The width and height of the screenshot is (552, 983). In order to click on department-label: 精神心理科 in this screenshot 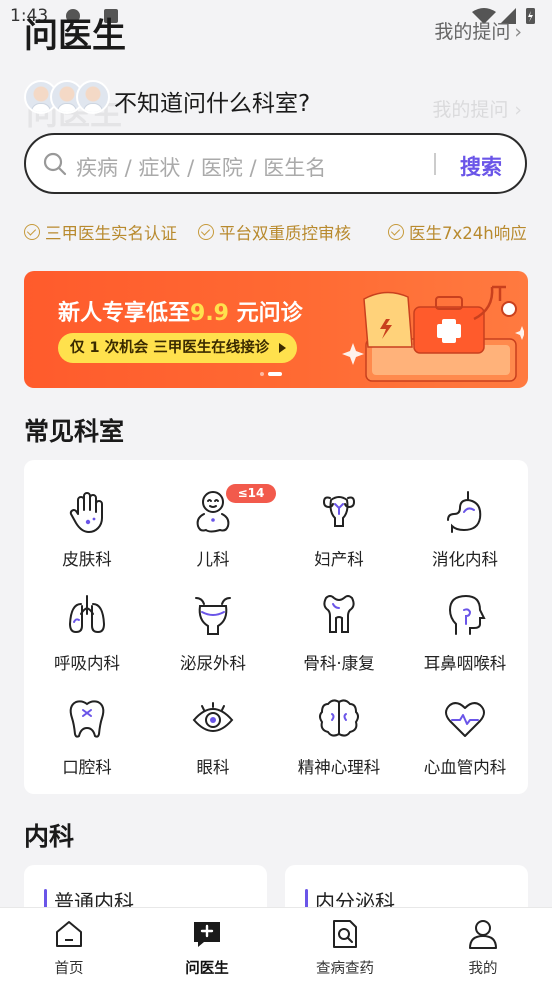, I will do `click(339, 767)`.